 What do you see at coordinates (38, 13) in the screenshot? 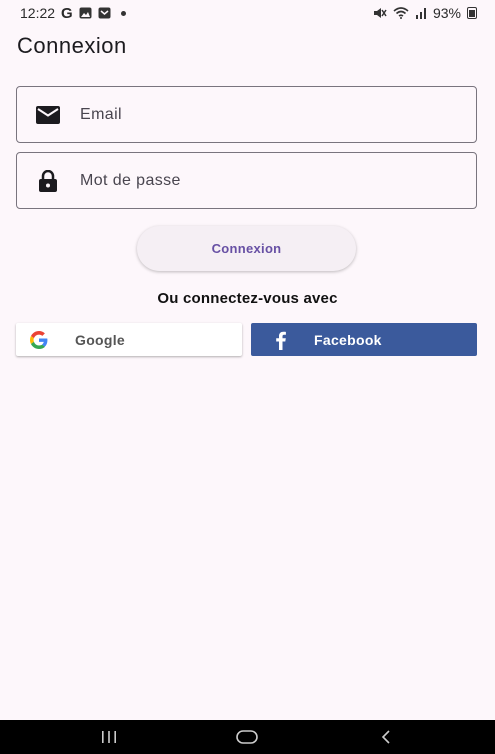
I see `status-time: 12:22` at bounding box center [38, 13].